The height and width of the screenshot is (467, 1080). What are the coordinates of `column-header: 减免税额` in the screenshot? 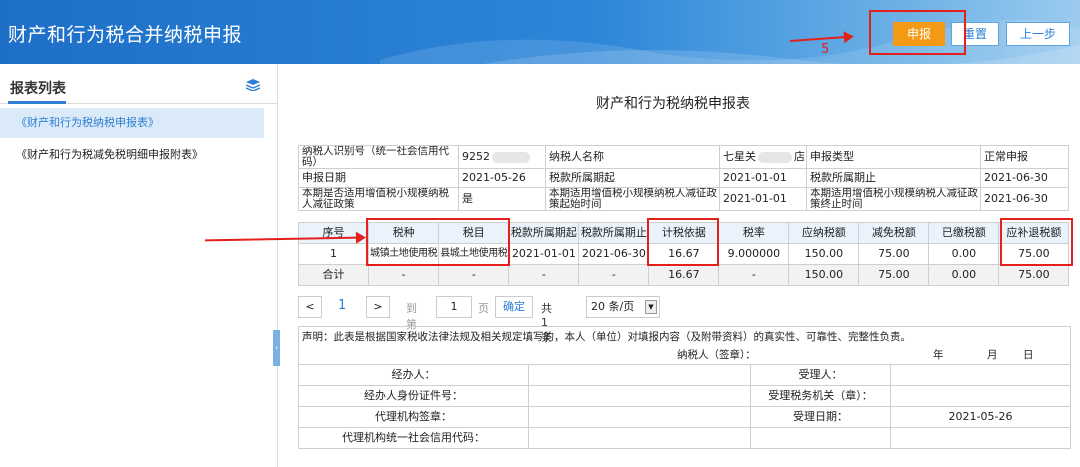 It's located at (894, 233).